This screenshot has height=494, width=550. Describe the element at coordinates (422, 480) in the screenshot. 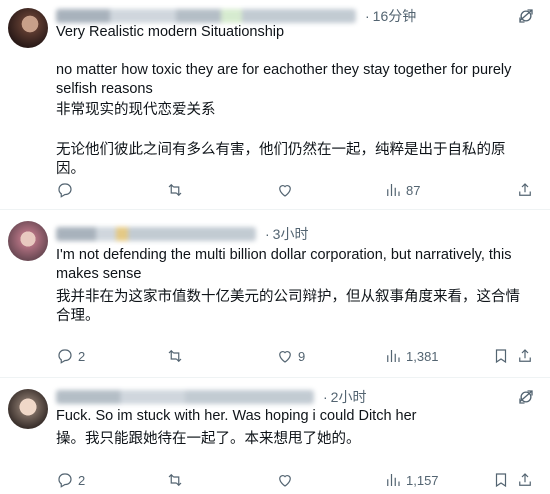

I see `view-count: 1,157` at that location.